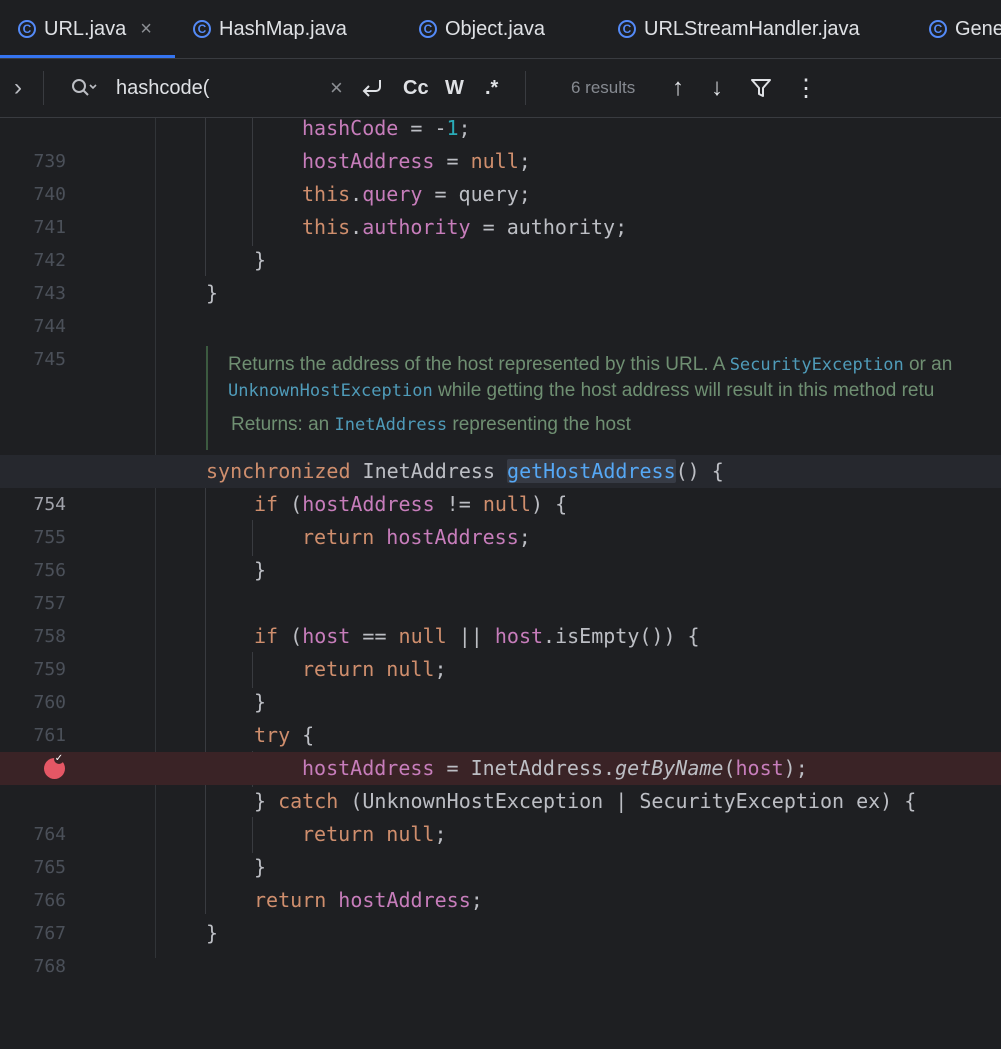  What do you see at coordinates (416, 194) in the screenshot?
I see `code-text: this.query = query;` at bounding box center [416, 194].